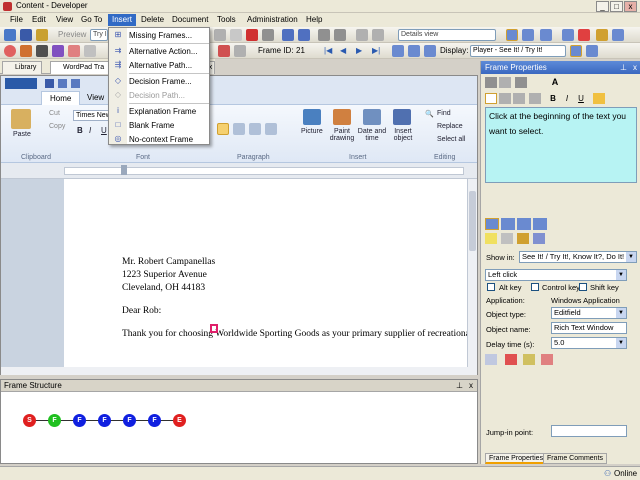  Describe the element at coordinates (555, 82) in the screenshot. I see `font-icon: A` at that location.